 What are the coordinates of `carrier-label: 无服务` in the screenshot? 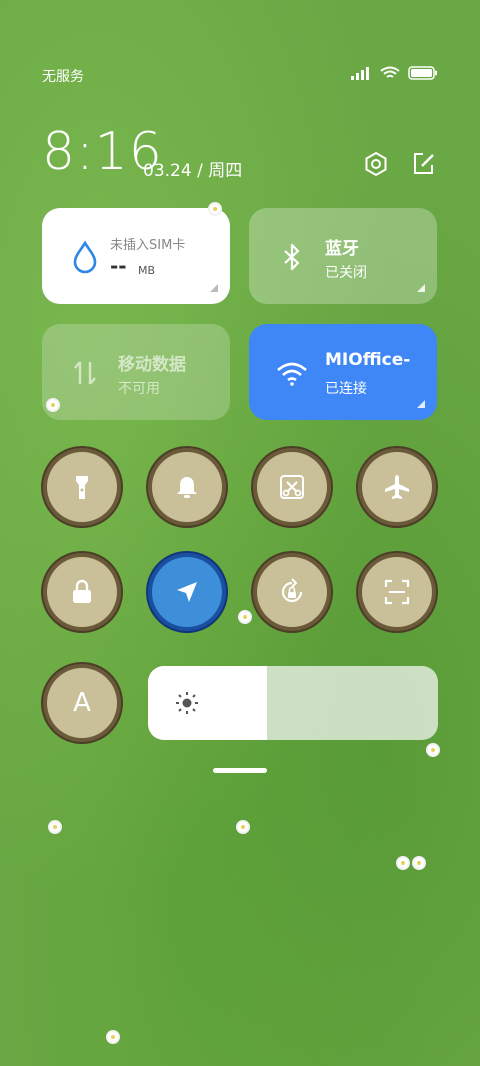 It's located at (63, 77).